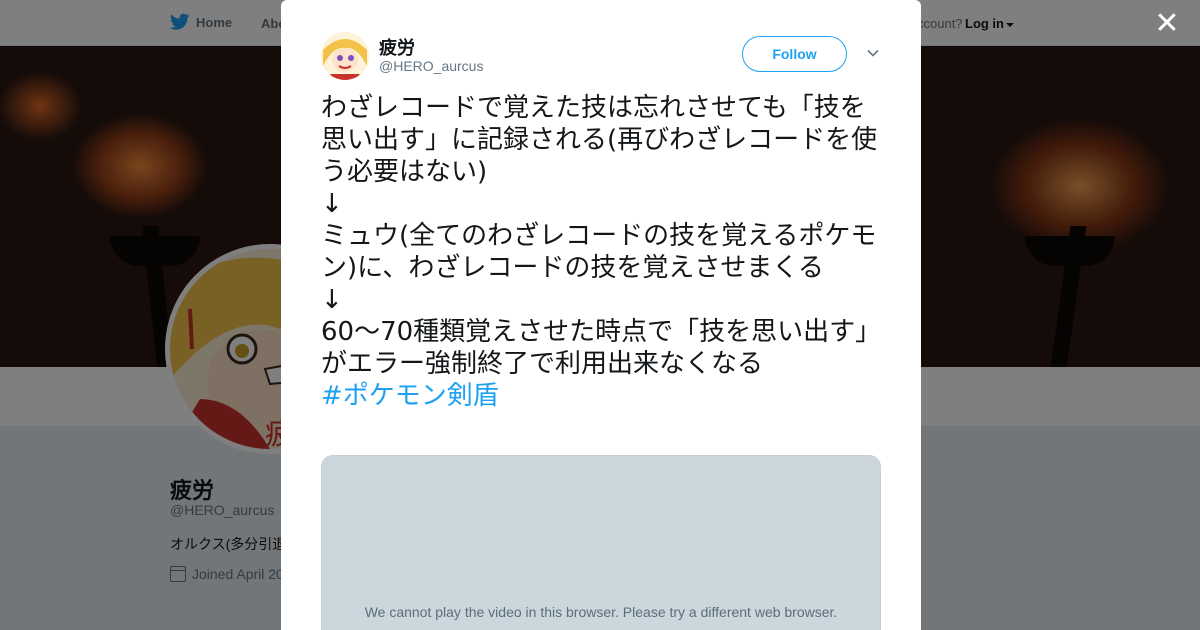  What do you see at coordinates (431, 66) in the screenshot?
I see `tweet-author-handle: @HERO_aurcus` at bounding box center [431, 66].